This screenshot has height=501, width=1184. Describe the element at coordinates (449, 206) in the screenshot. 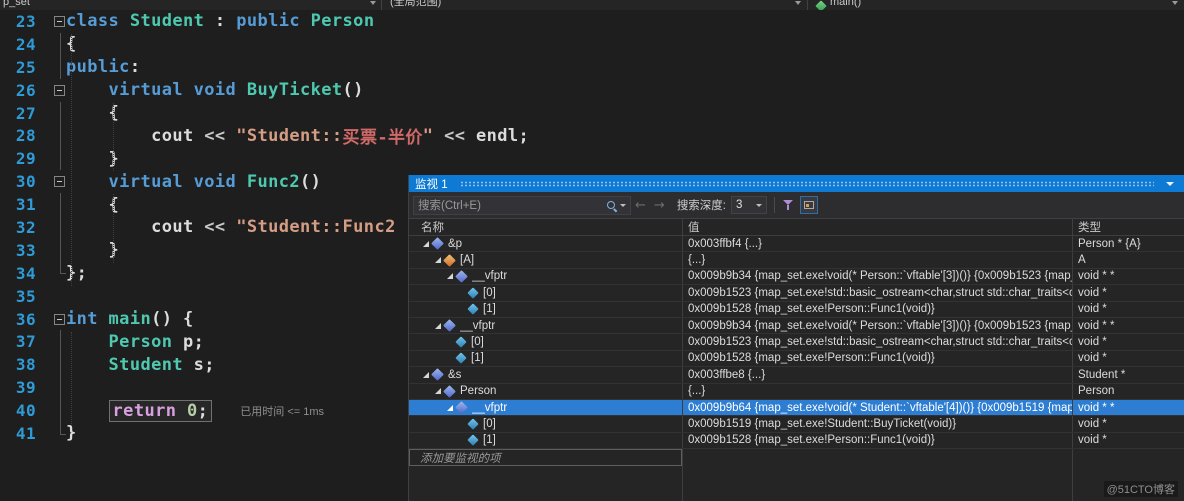

I see `search-placeholder: 搜索(Ctrl+E)` at that location.